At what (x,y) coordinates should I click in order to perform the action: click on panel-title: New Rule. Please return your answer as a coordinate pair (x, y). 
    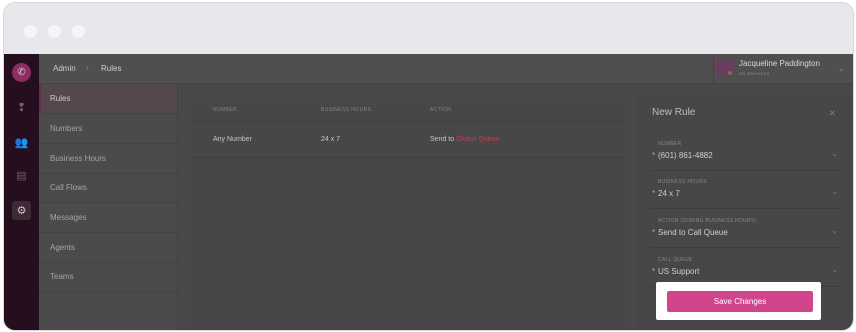
    Looking at the image, I should click on (674, 112).